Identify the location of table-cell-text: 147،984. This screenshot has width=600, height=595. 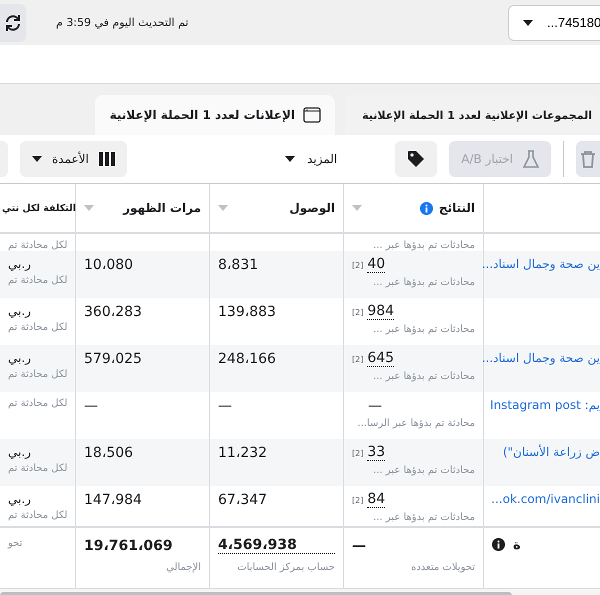
(113, 500).